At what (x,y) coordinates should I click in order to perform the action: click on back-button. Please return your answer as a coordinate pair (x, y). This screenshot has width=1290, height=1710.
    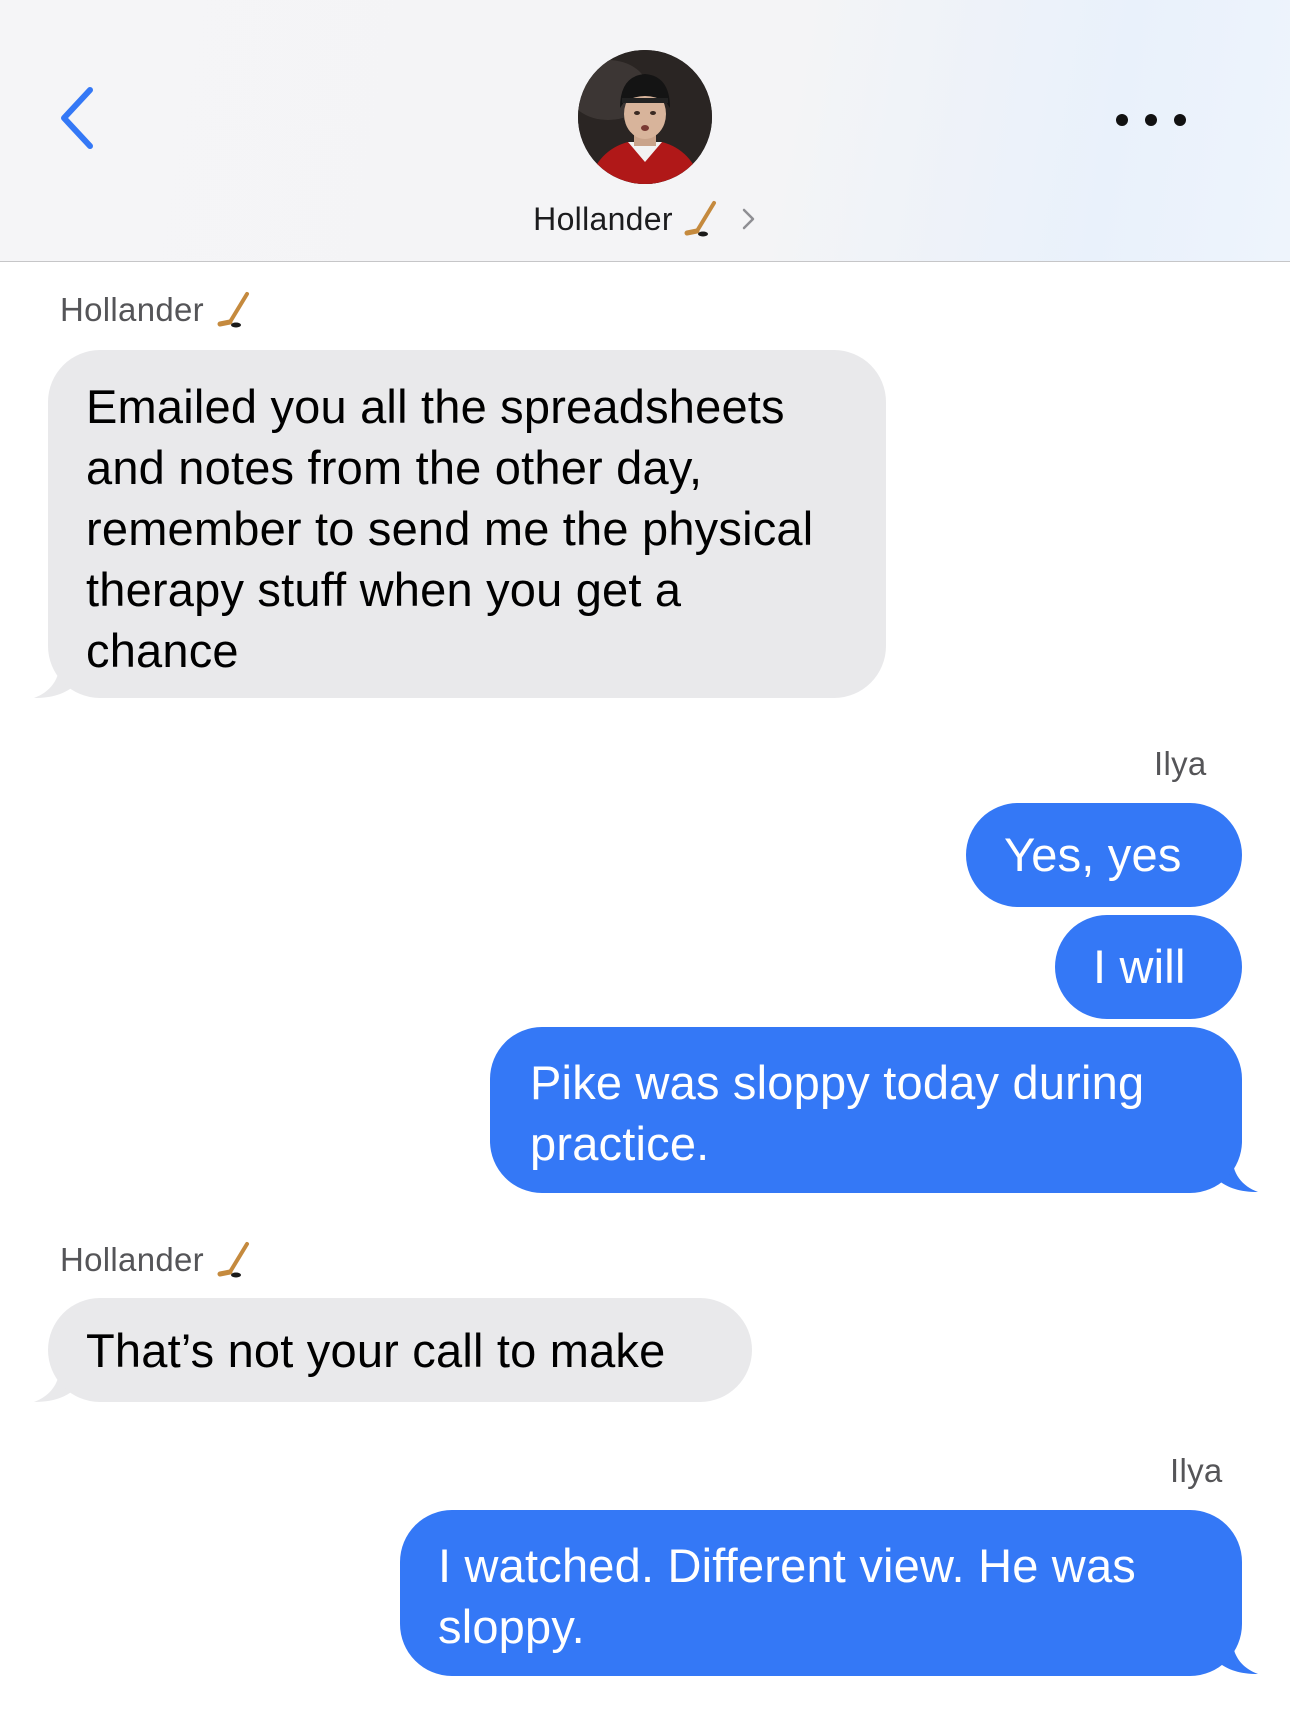
    Looking at the image, I should click on (82, 118).